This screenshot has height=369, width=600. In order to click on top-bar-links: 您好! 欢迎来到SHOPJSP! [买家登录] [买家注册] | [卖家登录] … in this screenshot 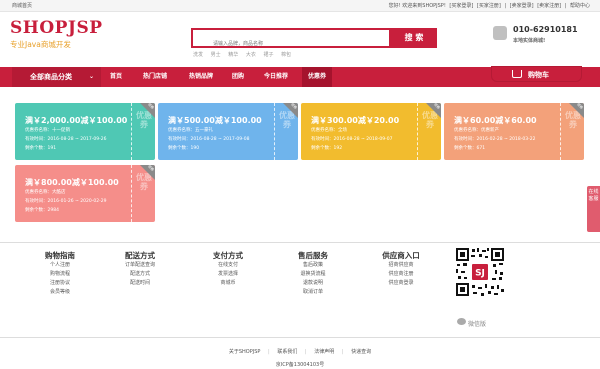, I will do `click(488, 6)`.